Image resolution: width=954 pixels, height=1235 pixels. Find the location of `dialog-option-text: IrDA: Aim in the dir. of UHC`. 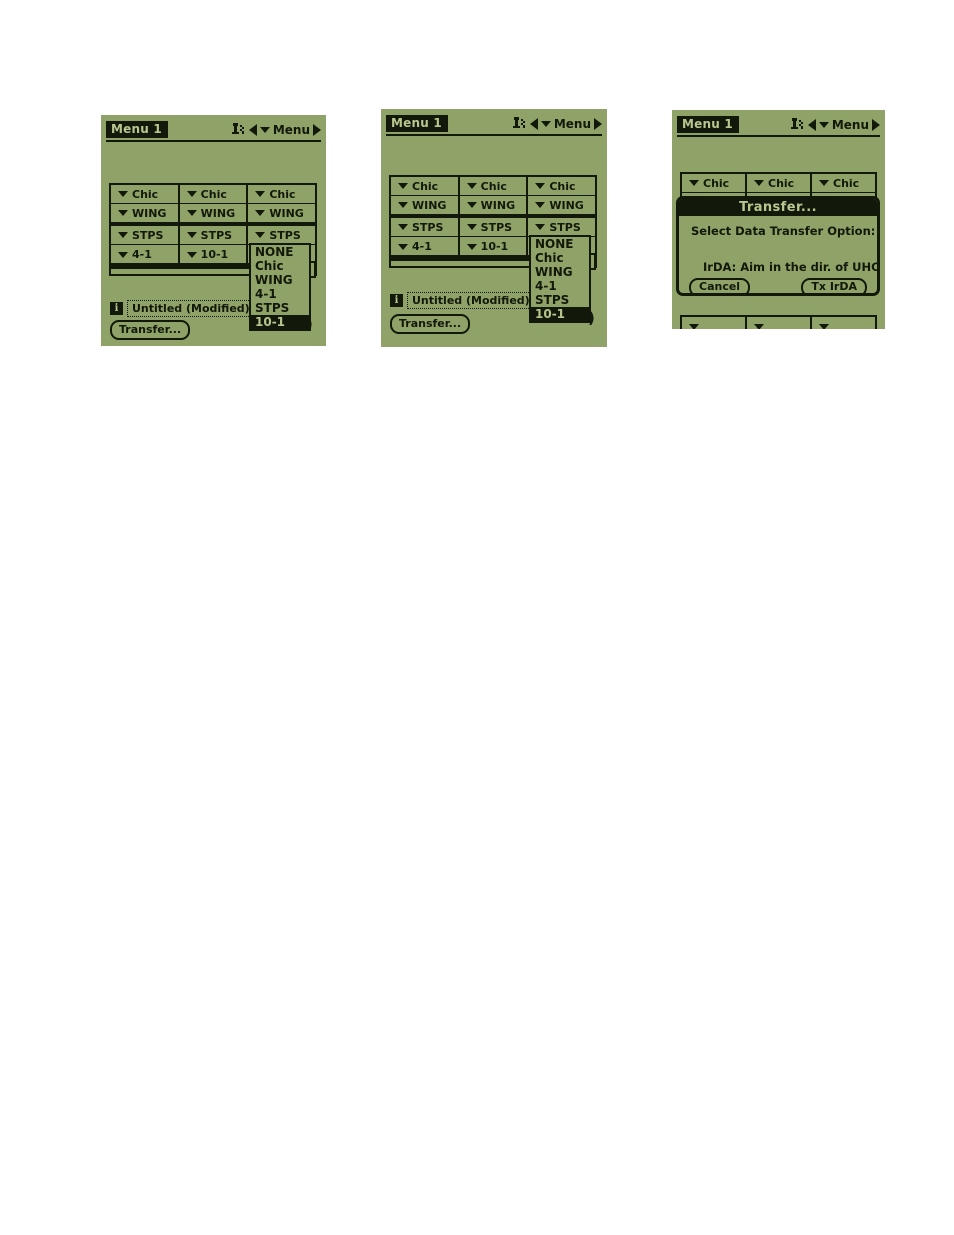

dialog-option-text: IrDA: Aim in the dir. of UHC is located at coordinates (791, 267).